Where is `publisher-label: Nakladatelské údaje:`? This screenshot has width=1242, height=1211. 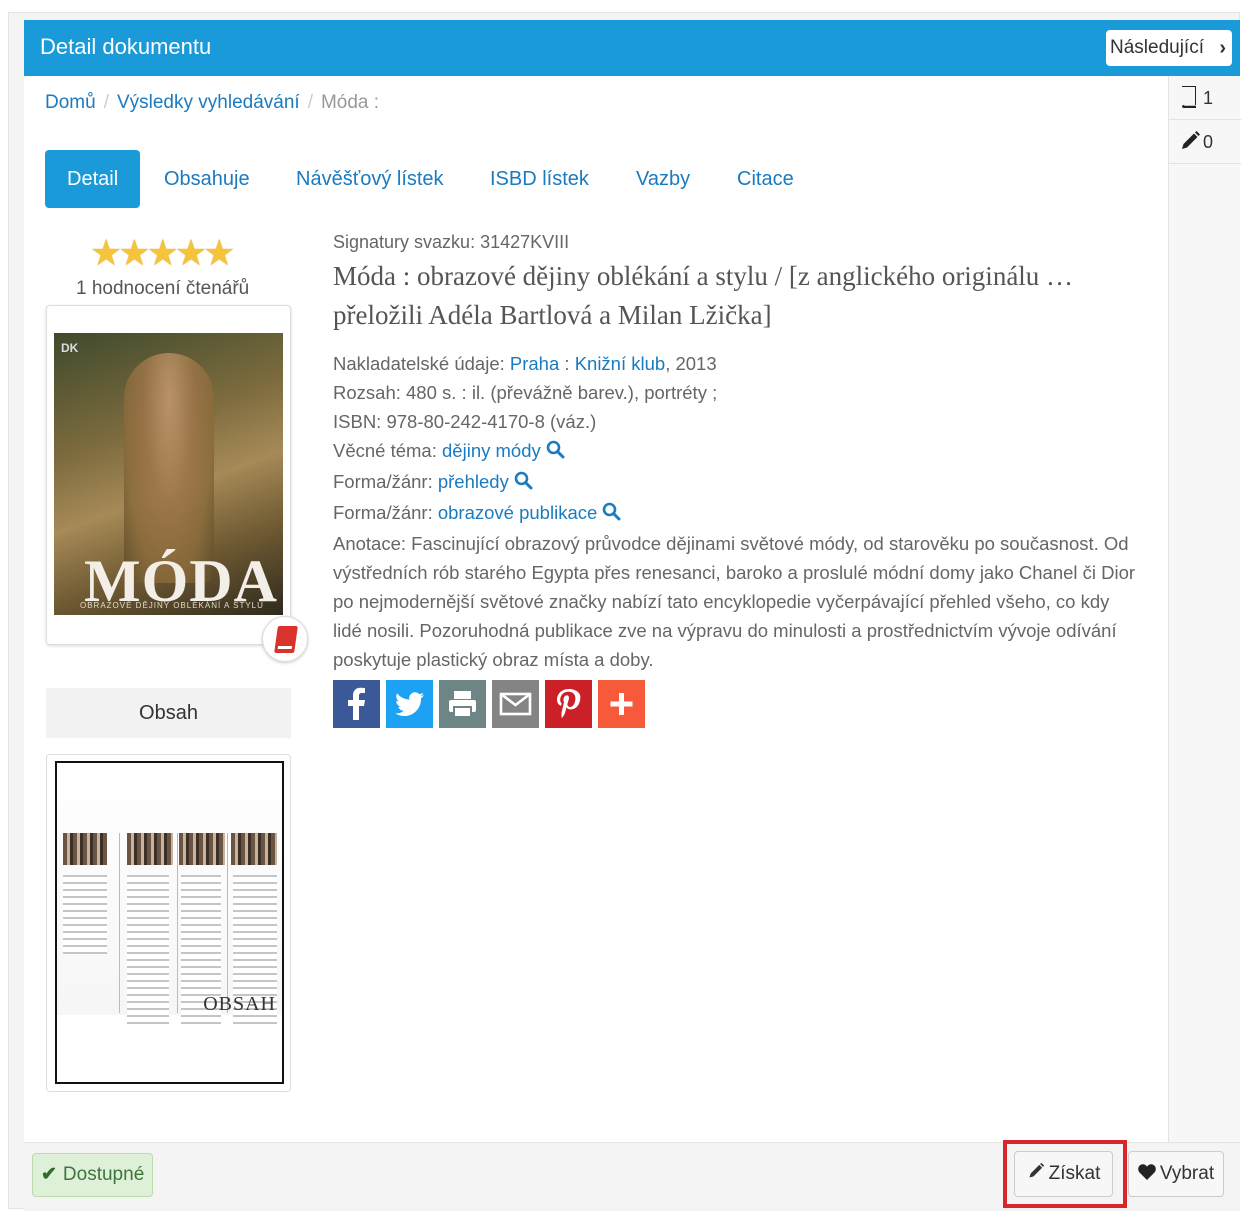 publisher-label: Nakladatelské údaje: is located at coordinates (419, 363).